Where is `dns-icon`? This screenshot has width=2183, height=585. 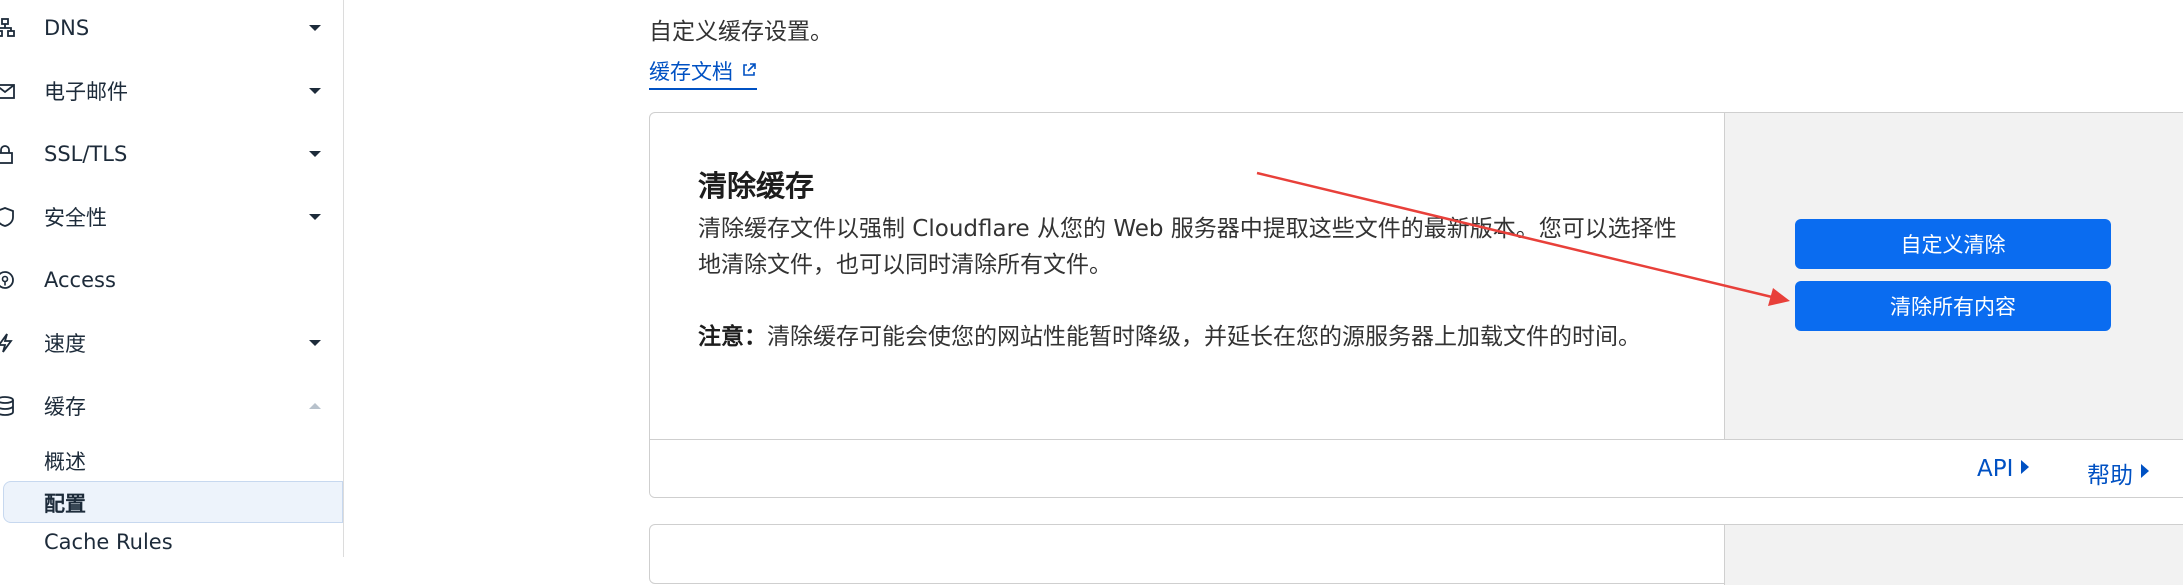
dns-icon is located at coordinates (8, 28).